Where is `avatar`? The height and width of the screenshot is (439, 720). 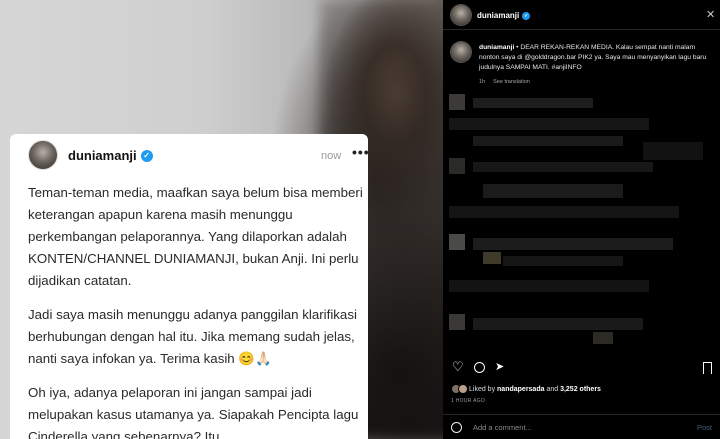 avatar is located at coordinates (43, 155).